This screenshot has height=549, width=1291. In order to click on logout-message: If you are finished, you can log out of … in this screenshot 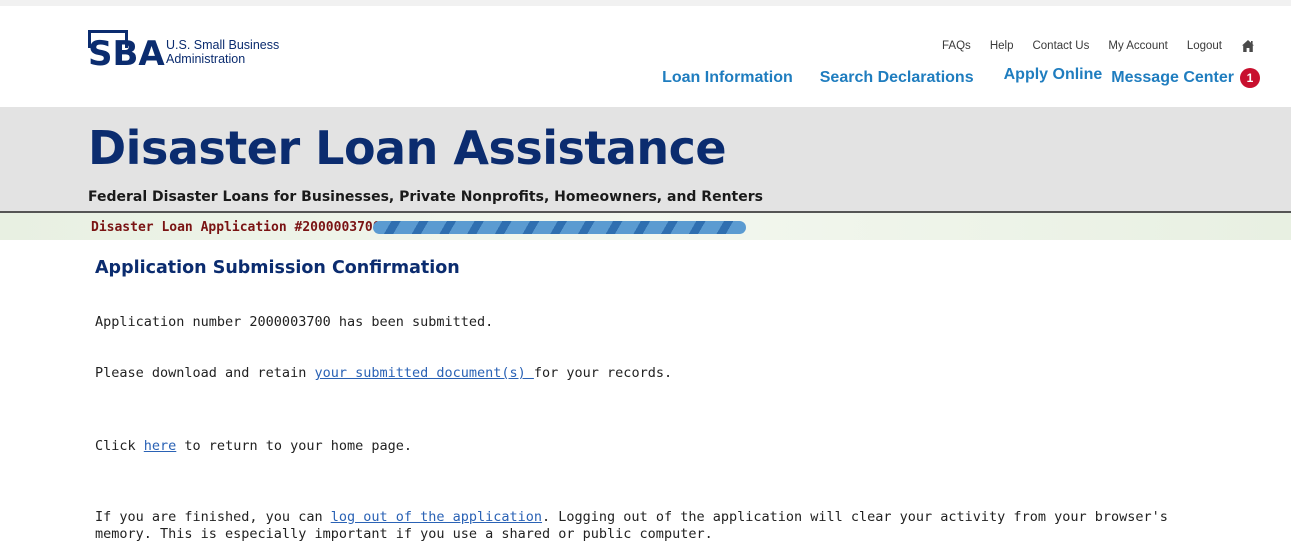, I will do `click(631, 526)`.